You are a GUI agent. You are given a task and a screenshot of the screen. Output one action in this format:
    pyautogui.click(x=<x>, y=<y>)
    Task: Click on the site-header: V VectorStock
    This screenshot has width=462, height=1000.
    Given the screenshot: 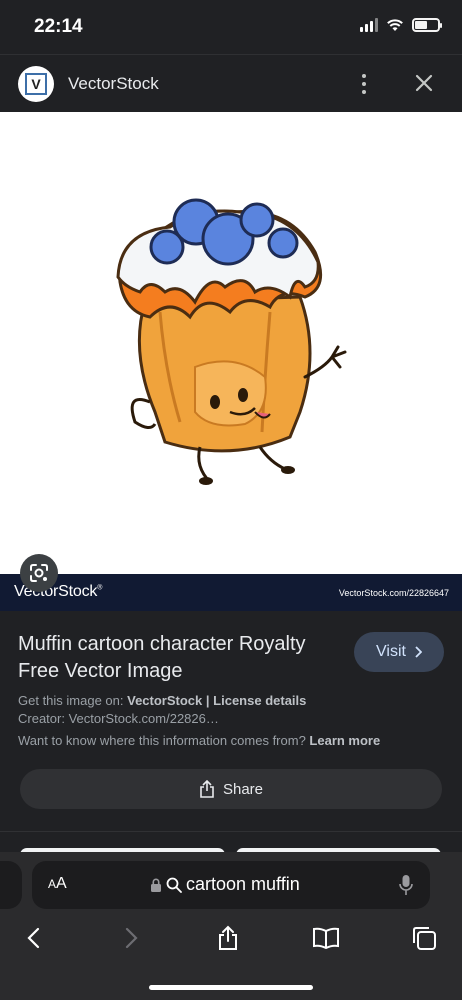 What is the action you would take?
    pyautogui.click(x=231, y=83)
    